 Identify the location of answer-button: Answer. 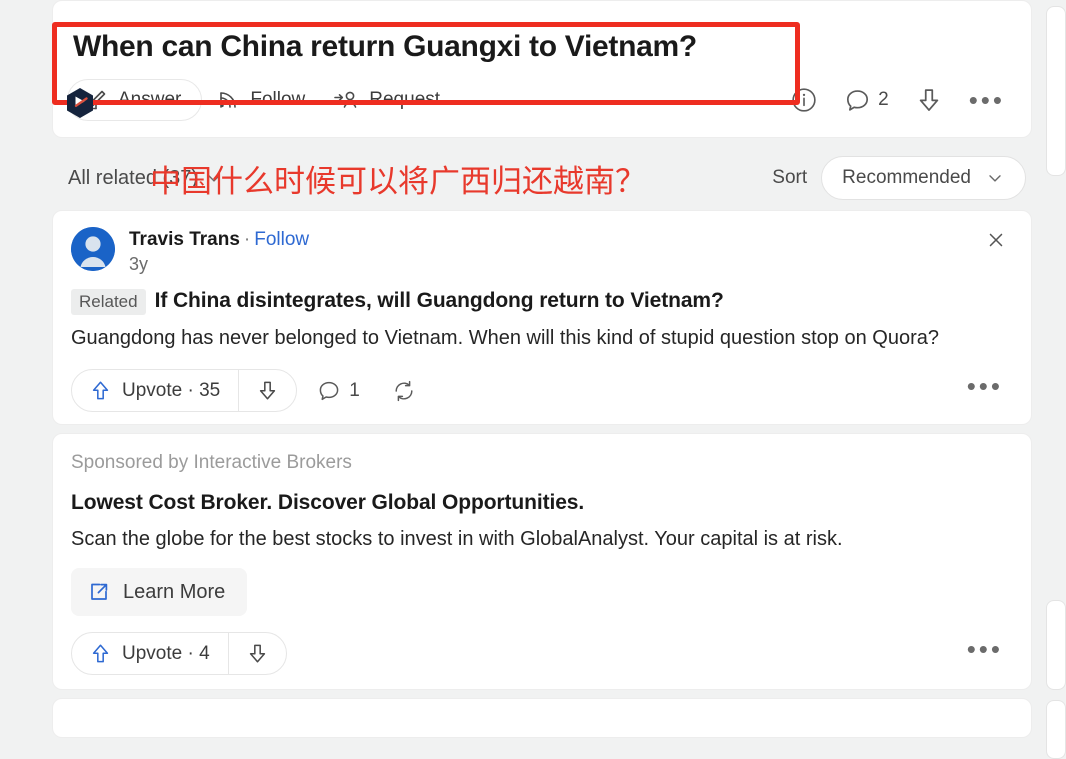
(135, 100).